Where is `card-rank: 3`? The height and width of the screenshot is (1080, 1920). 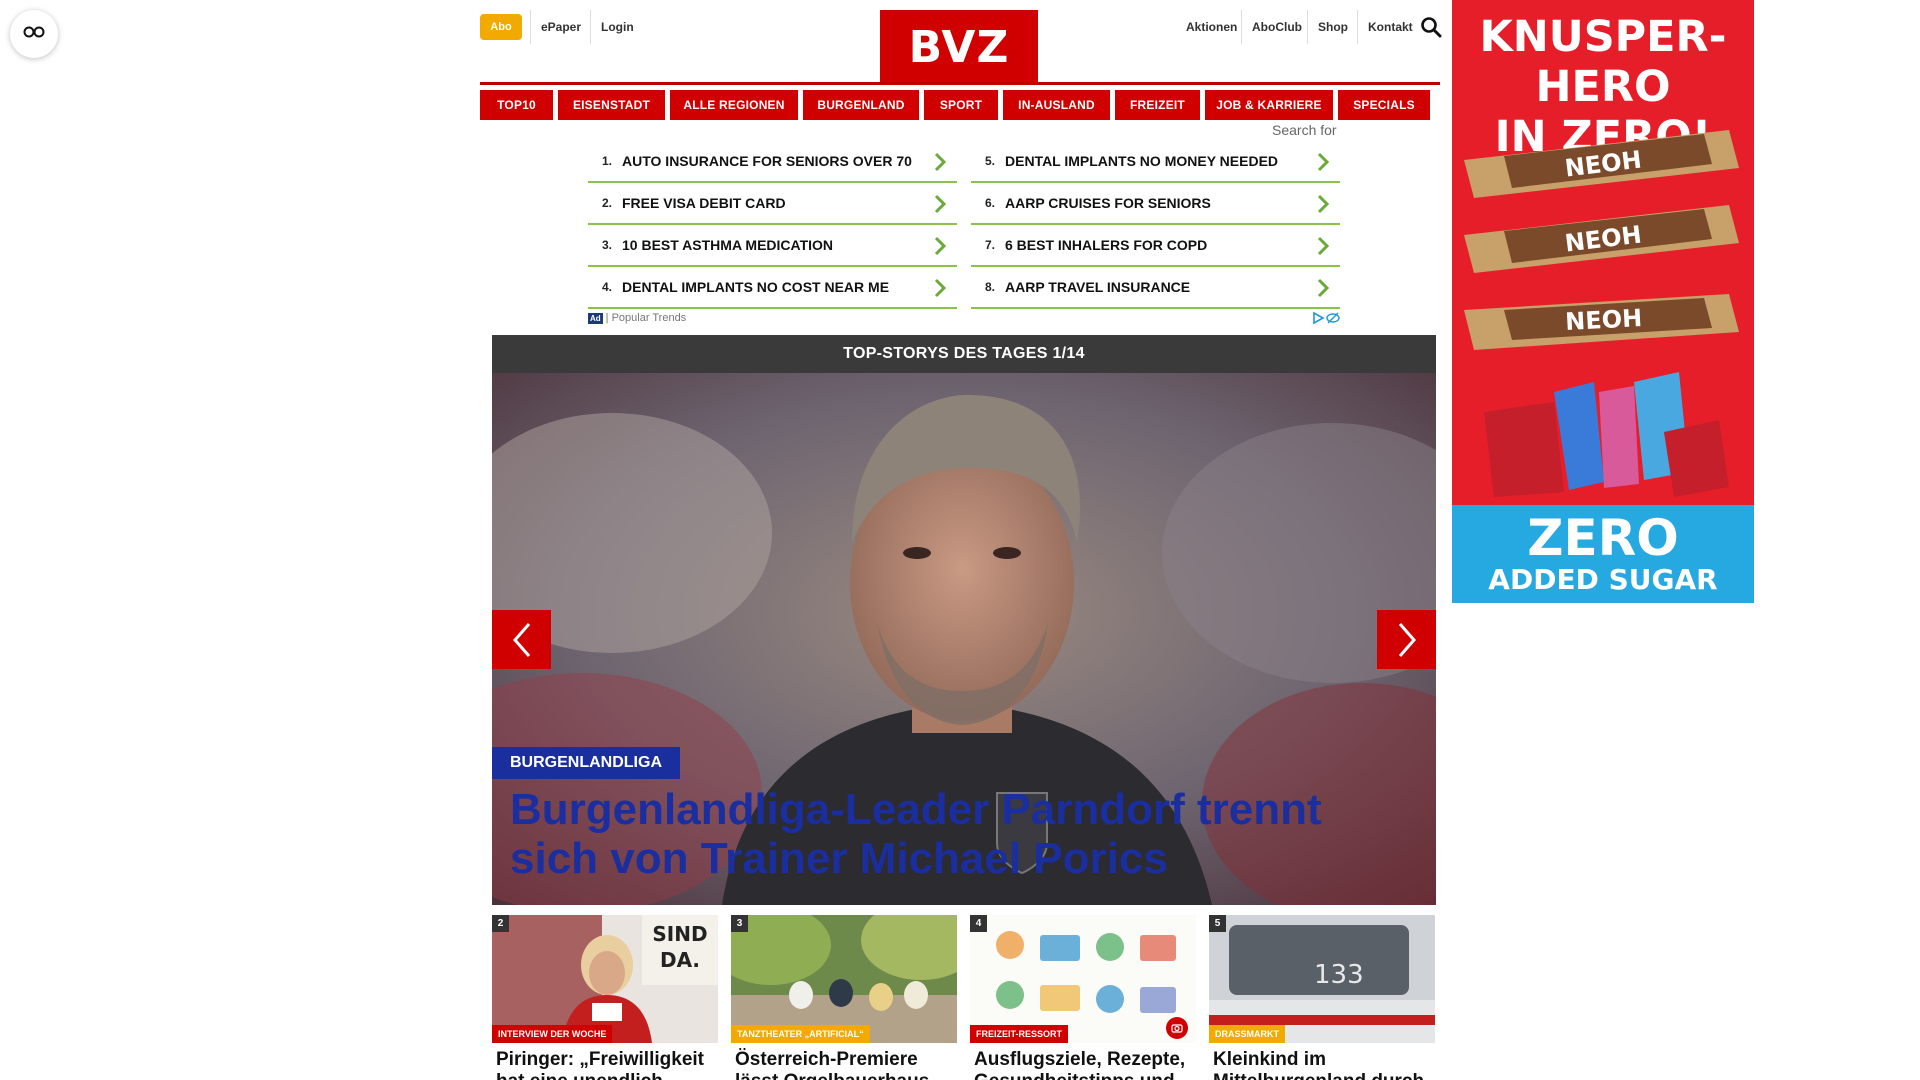
card-rank: 3 is located at coordinates (739, 923).